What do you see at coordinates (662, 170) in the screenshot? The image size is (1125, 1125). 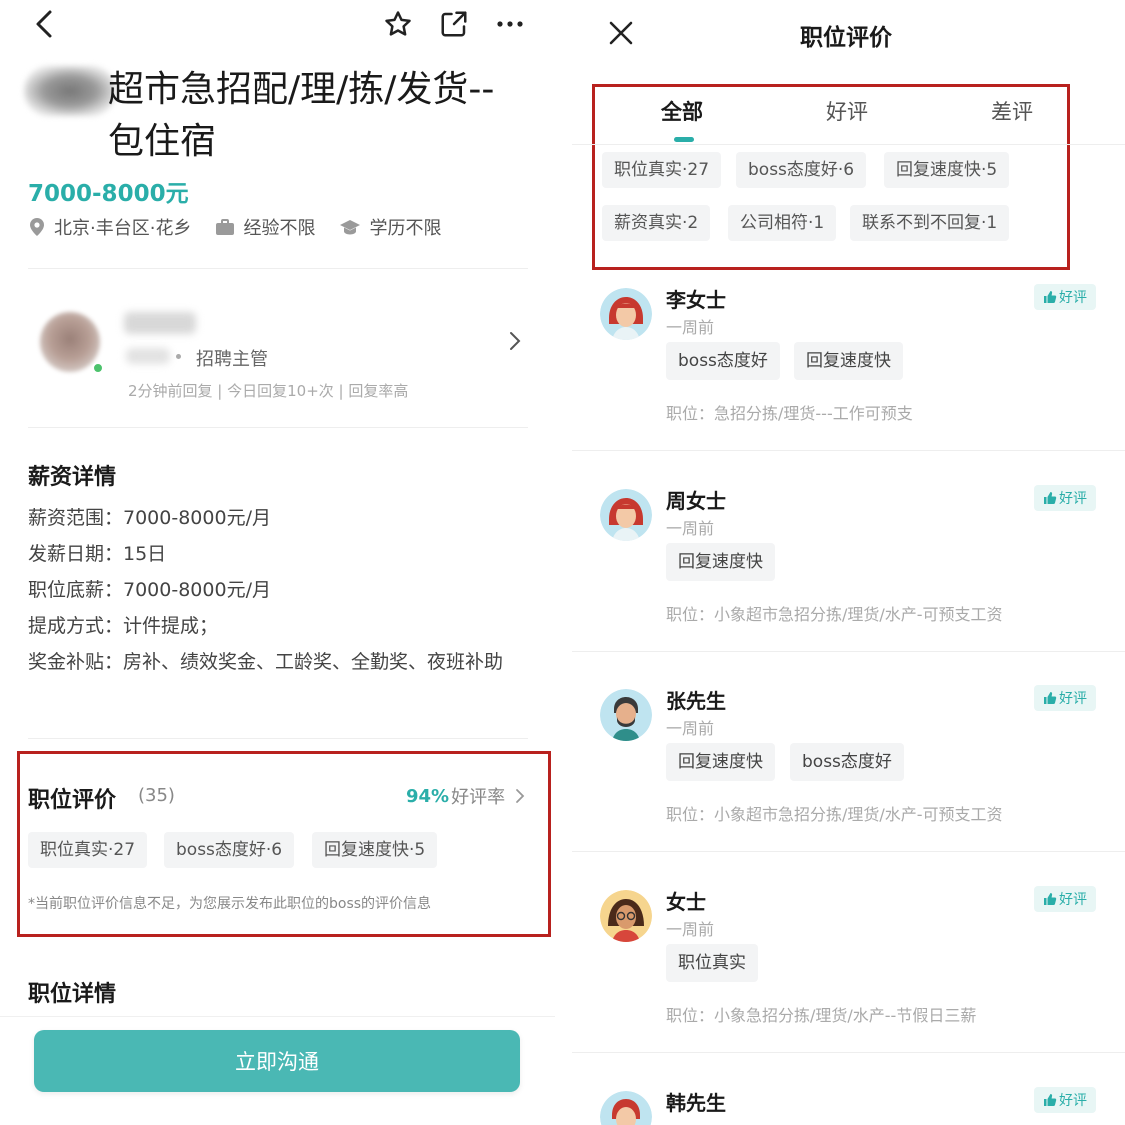 I see `filter-chip: 职位真实·27` at bounding box center [662, 170].